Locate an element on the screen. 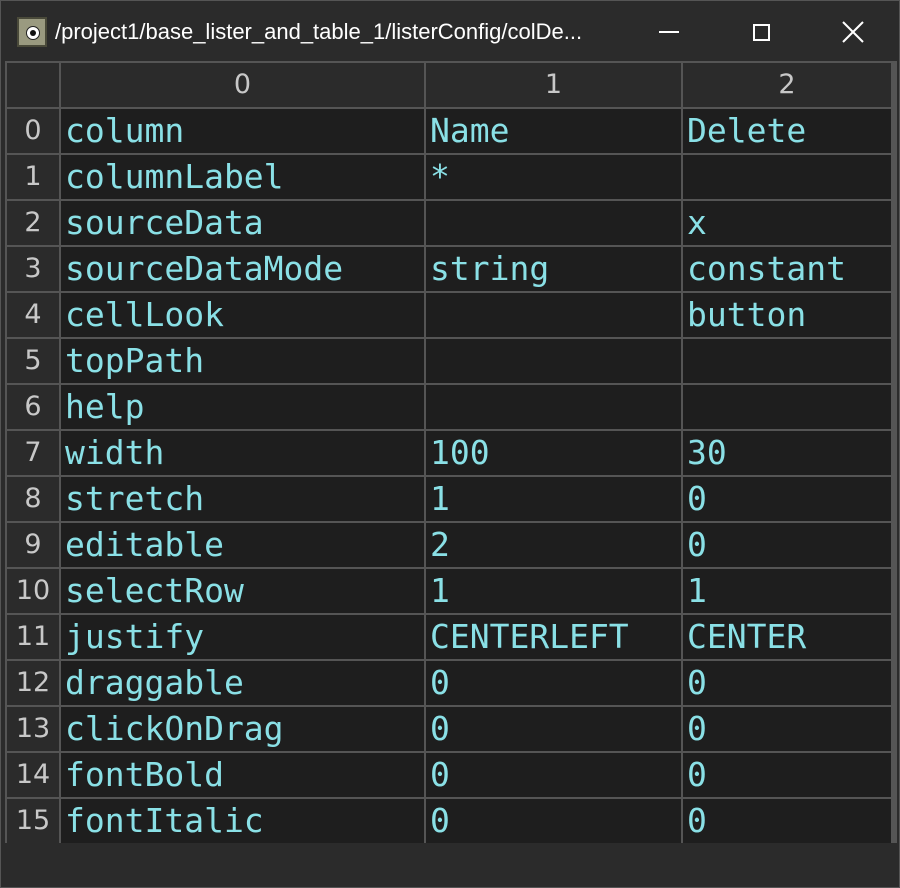 The height and width of the screenshot is (888, 900). row-header: 9 is located at coordinates (33, 545).